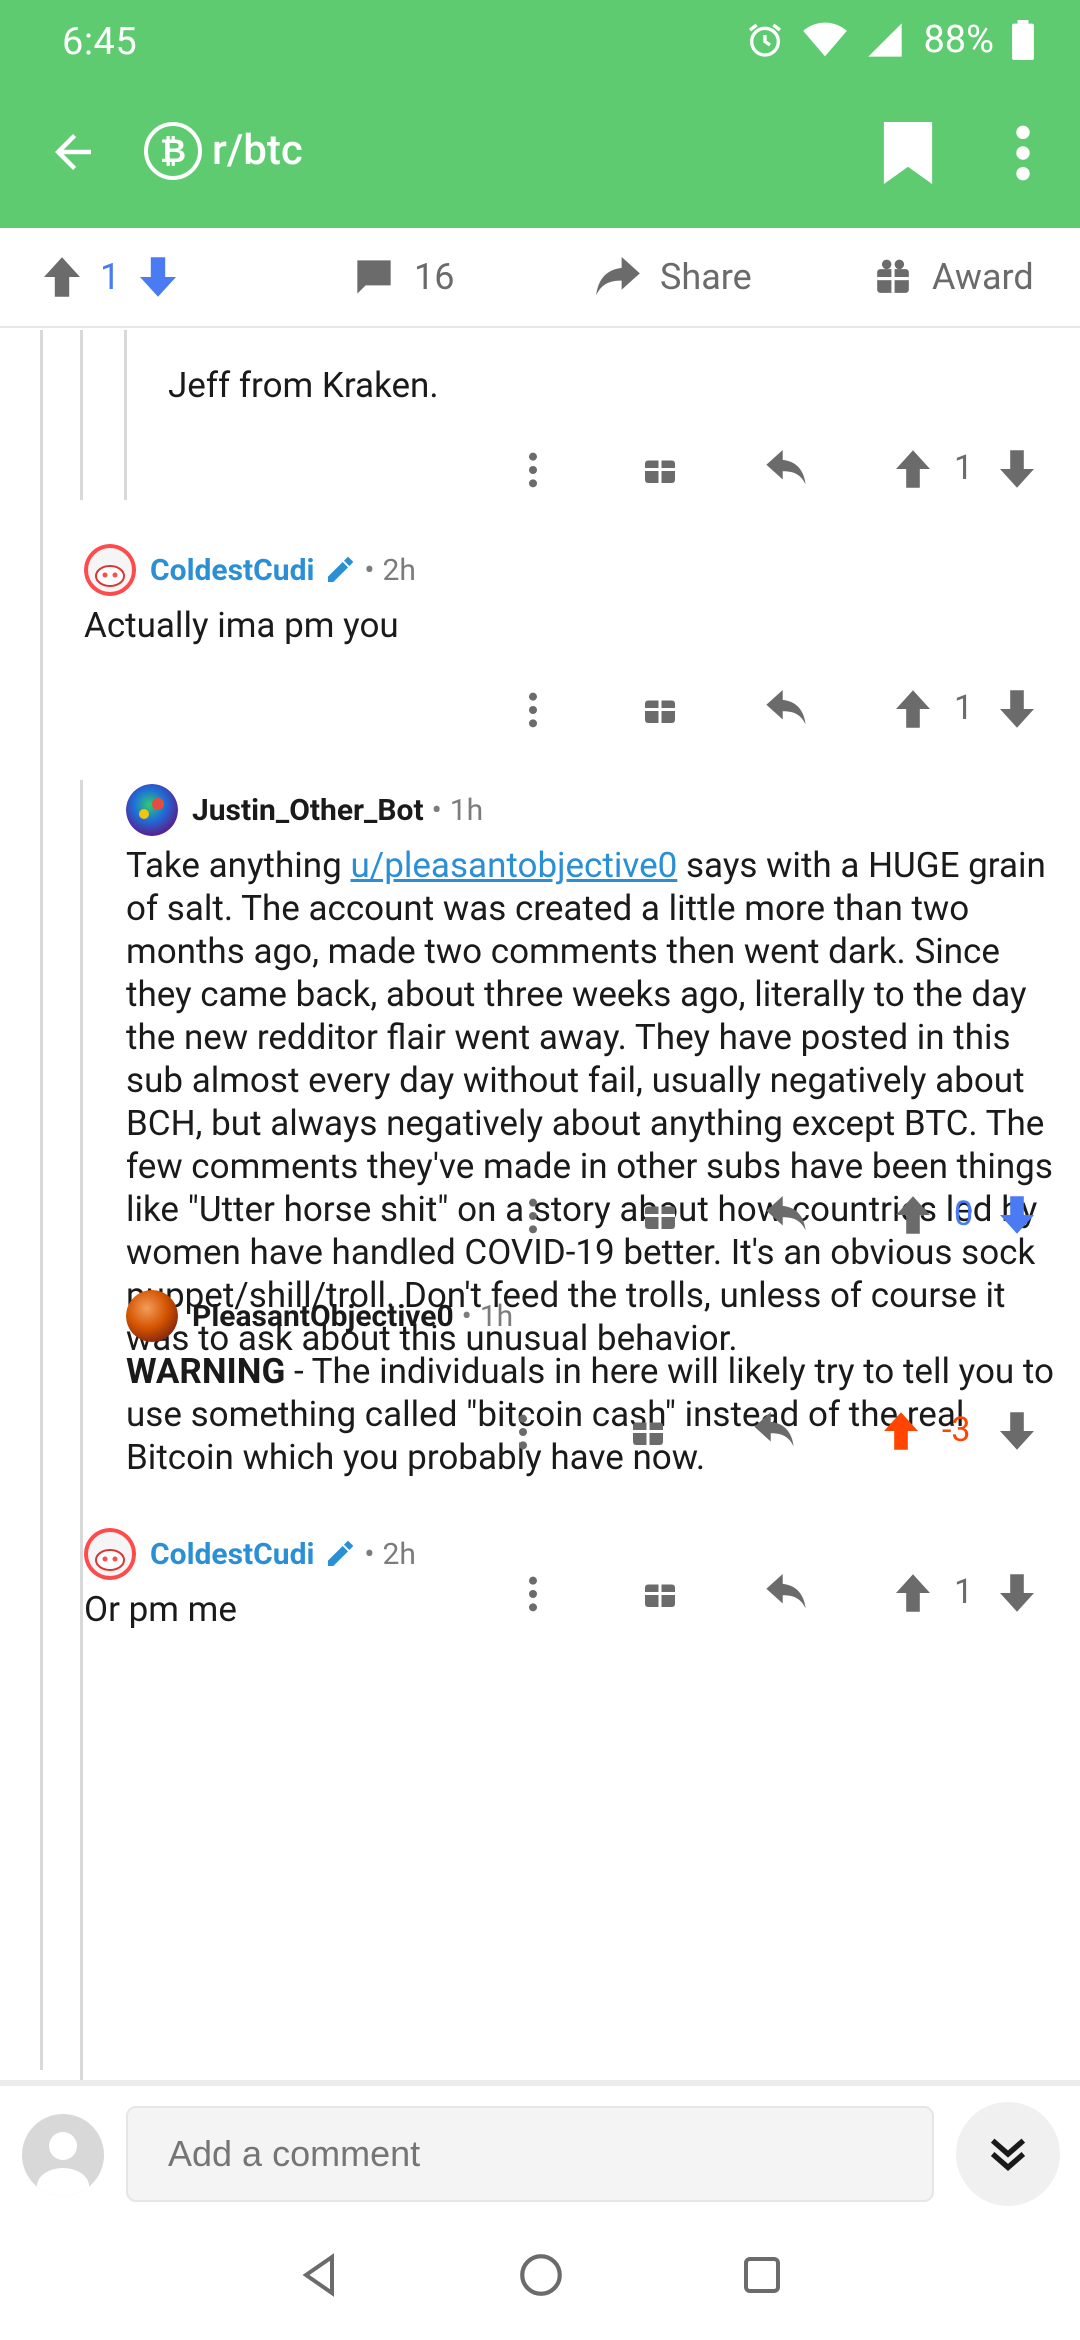 The width and height of the screenshot is (1080, 2340). Describe the element at coordinates (374, 277) in the screenshot. I see `comment-bubble-icon` at that location.